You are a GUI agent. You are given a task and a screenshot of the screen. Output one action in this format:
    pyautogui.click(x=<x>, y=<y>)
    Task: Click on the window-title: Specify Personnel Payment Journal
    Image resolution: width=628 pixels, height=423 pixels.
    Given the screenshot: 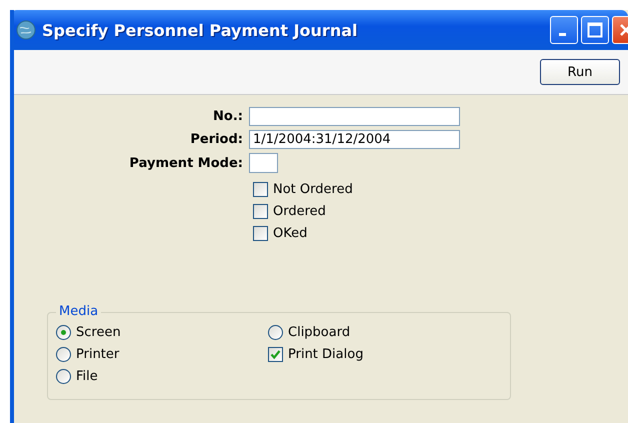 What is the action you would take?
    pyautogui.click(x=200, y=30)
    